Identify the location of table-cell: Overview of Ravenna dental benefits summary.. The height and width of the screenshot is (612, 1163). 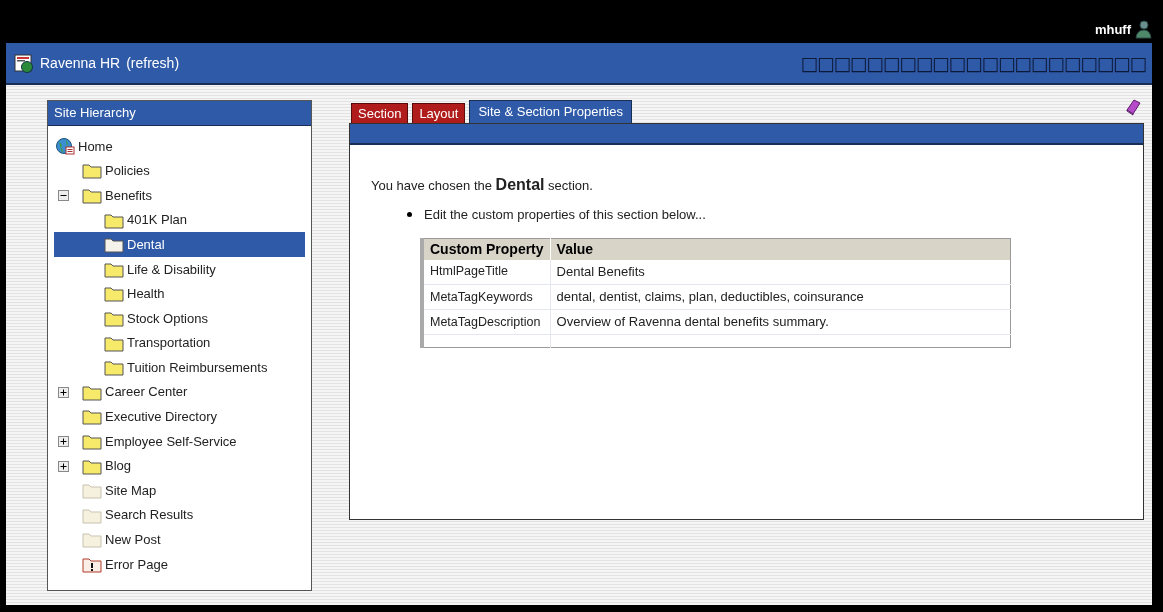
(780, 322).